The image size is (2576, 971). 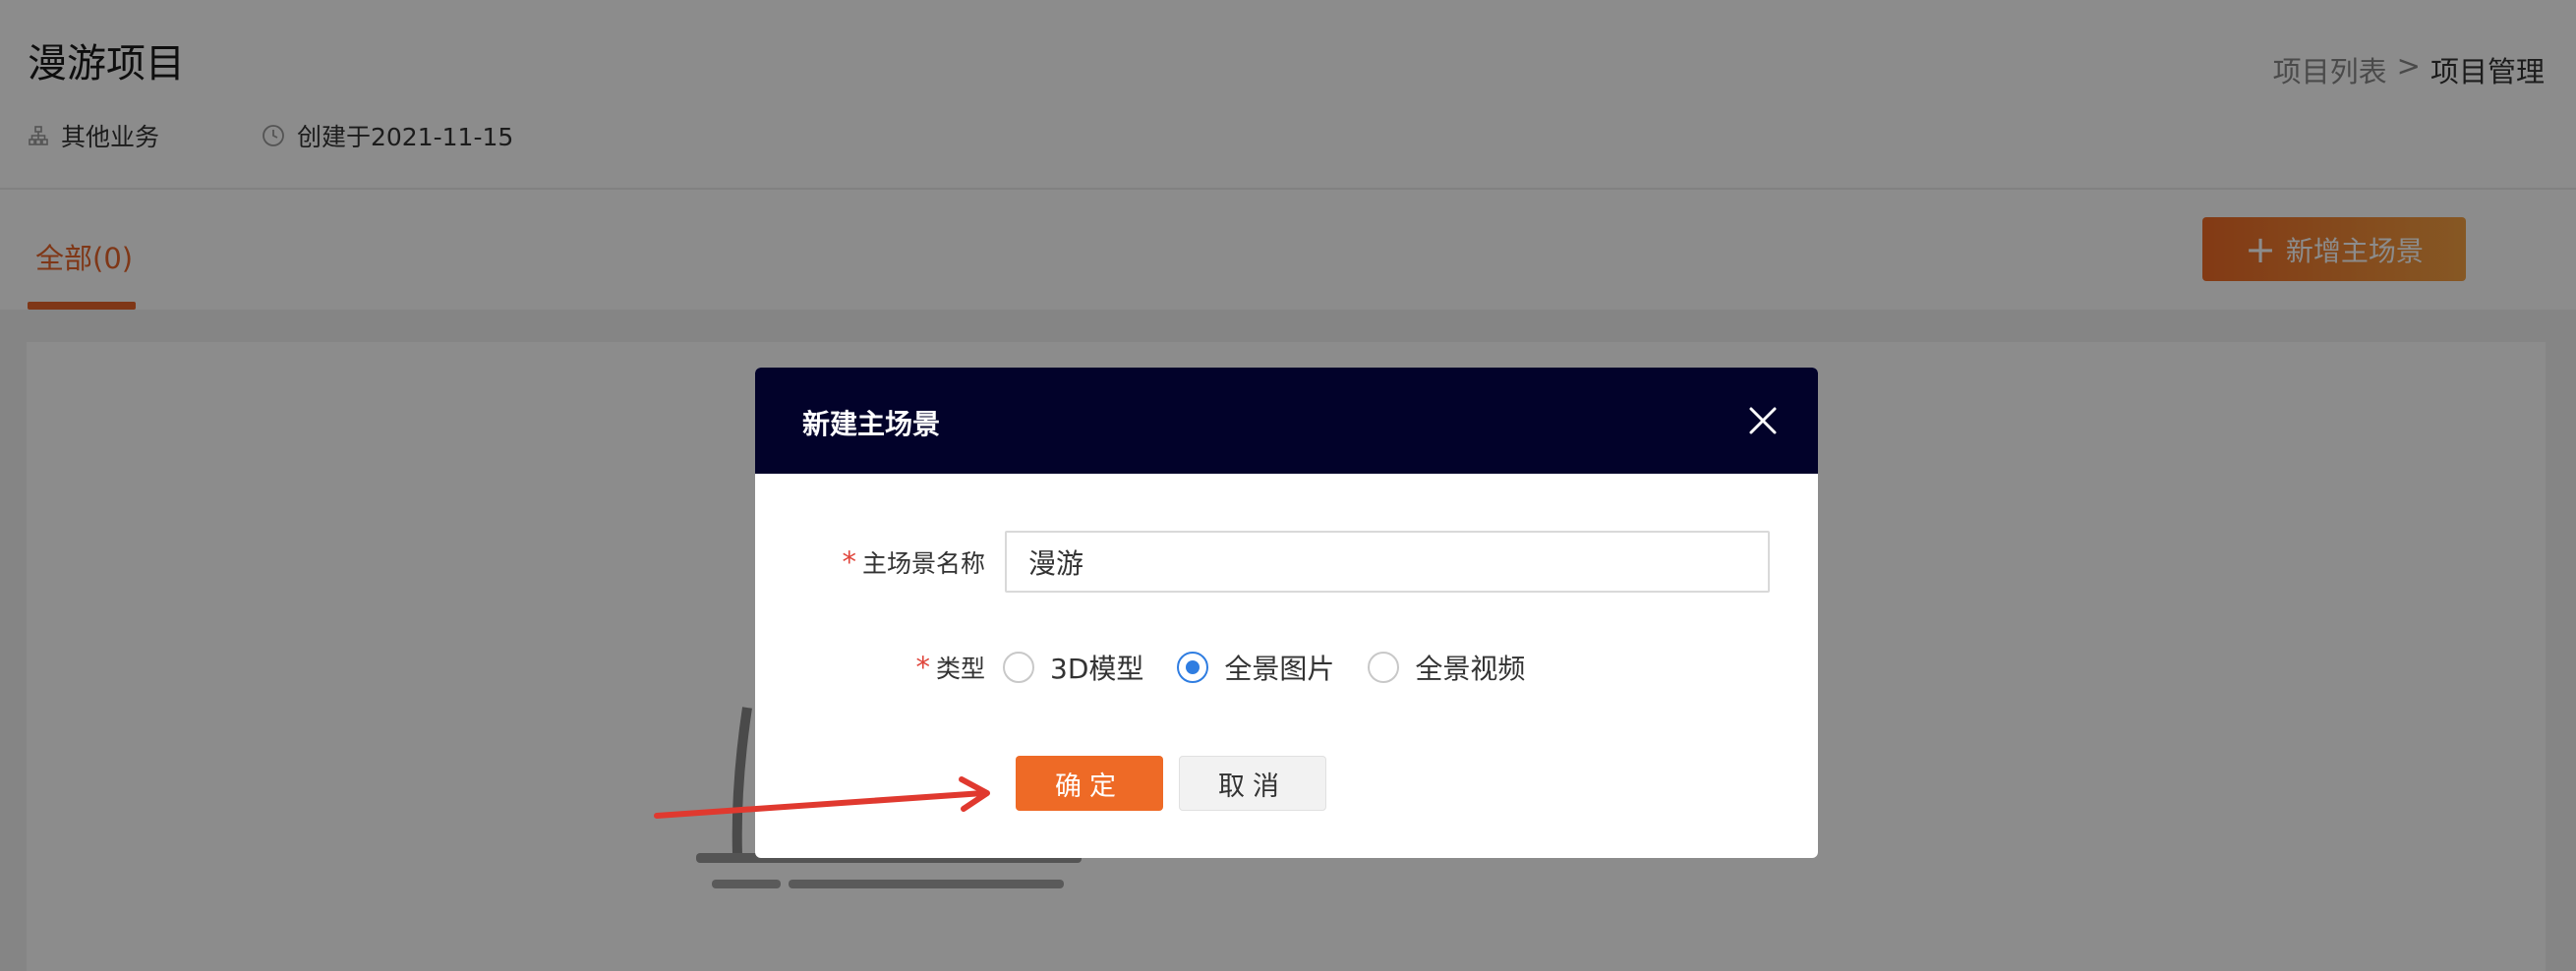 I want to click on radio-panorama-video-label: 全景视频, so click(x=1470, y=669).